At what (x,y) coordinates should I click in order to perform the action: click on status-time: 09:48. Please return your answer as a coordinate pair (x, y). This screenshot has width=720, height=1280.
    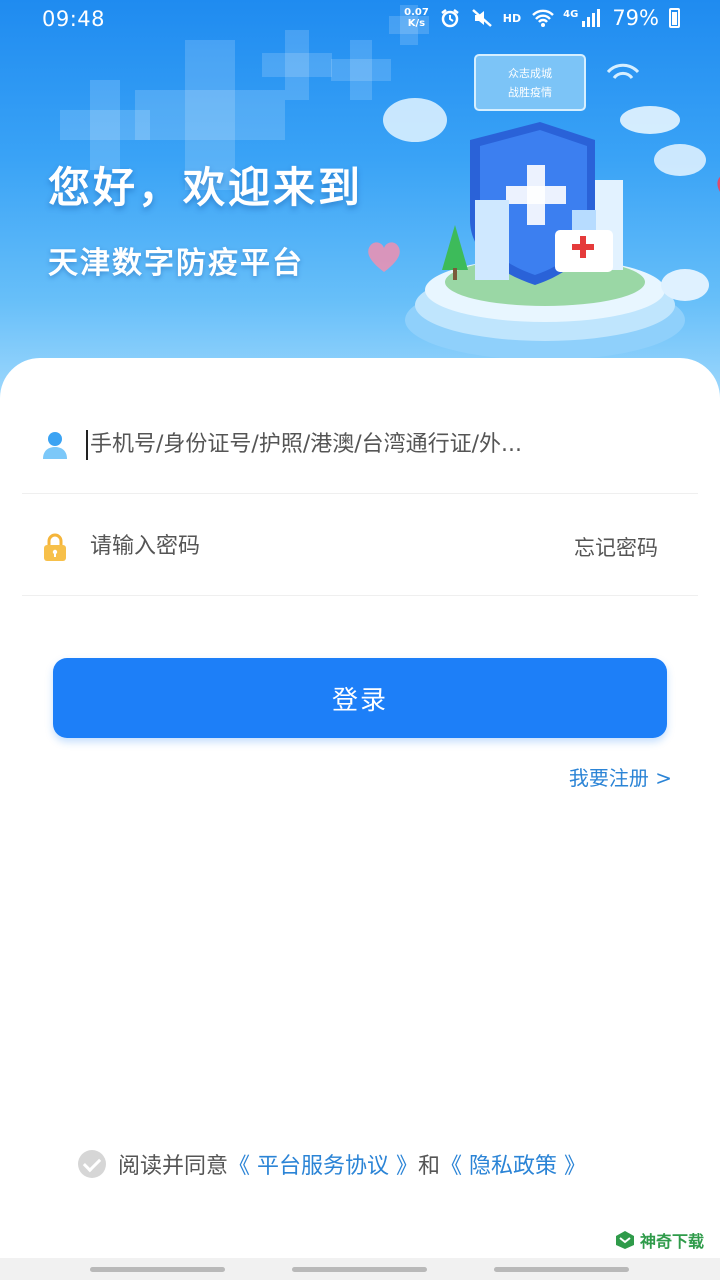
    Looking at the image, I should click on (74, 19).